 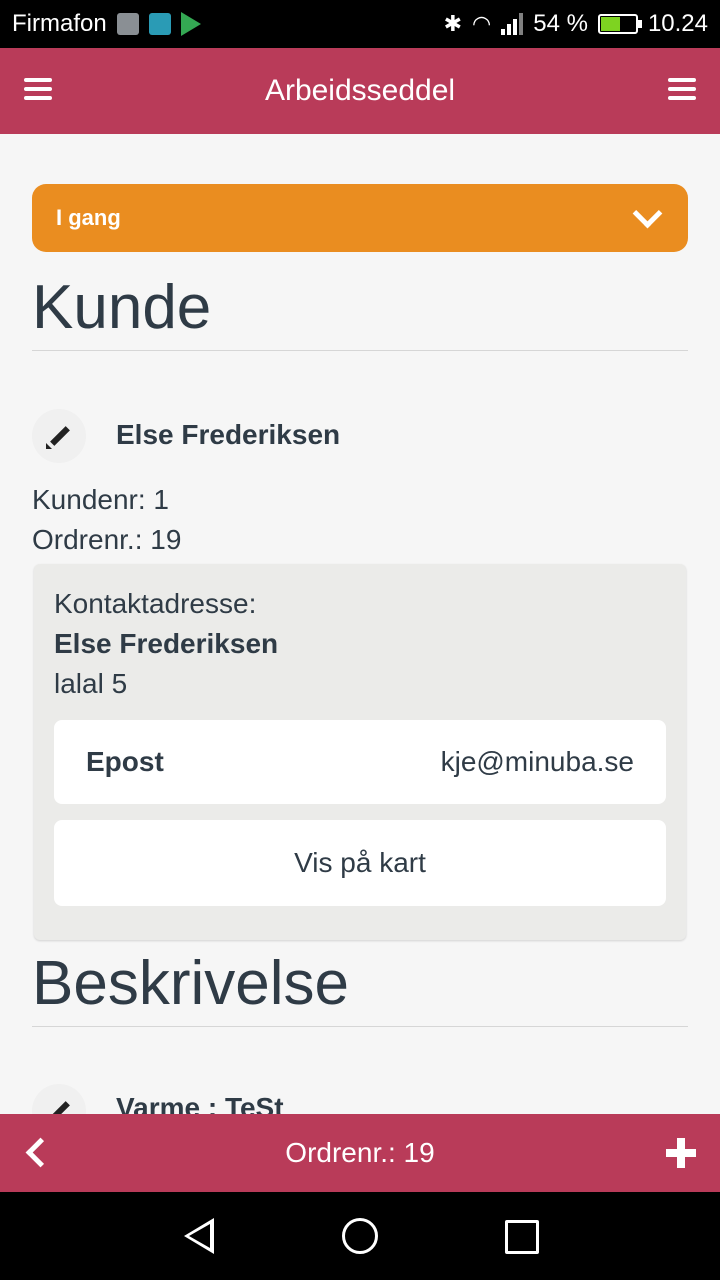 What do you see at coordinates (88, 217) in the screenshot?
I see `status-value: I gang` at bounding box center [88, 217].